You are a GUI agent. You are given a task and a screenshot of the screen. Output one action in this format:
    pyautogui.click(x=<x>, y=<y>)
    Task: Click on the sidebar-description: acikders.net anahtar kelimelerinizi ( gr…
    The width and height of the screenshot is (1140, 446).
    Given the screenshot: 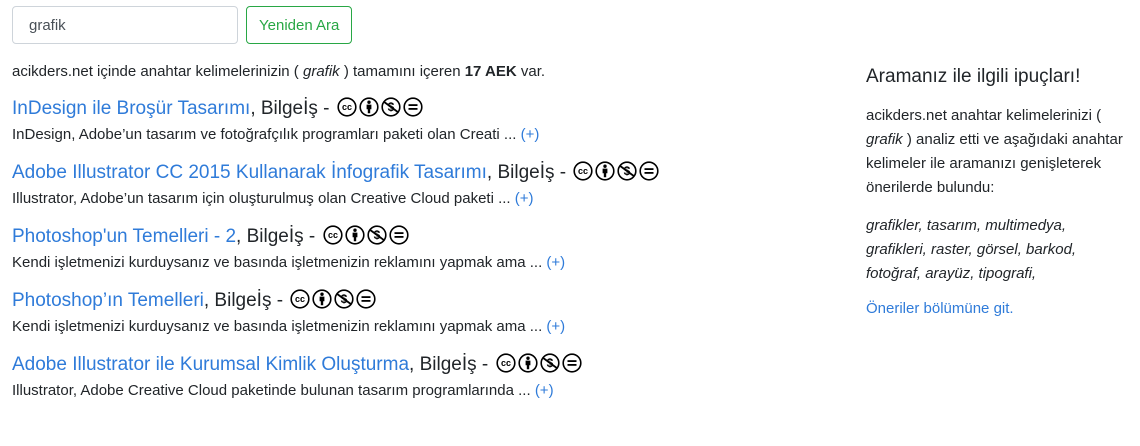 What is the action you would take?
    pyautogui.click(x=994, y=151)
    